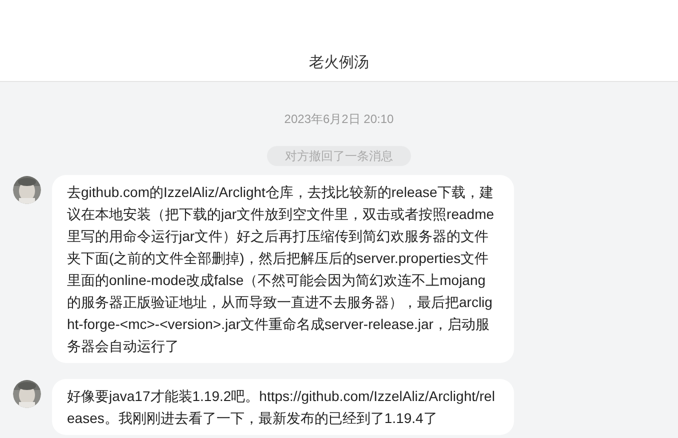 Image resolution: width=678 pixels, height=438 pixels. Describe the element at coordinates (339, 156) in the screenshot. I see `recall-notice: 对方撤回了一条消息` at that location.